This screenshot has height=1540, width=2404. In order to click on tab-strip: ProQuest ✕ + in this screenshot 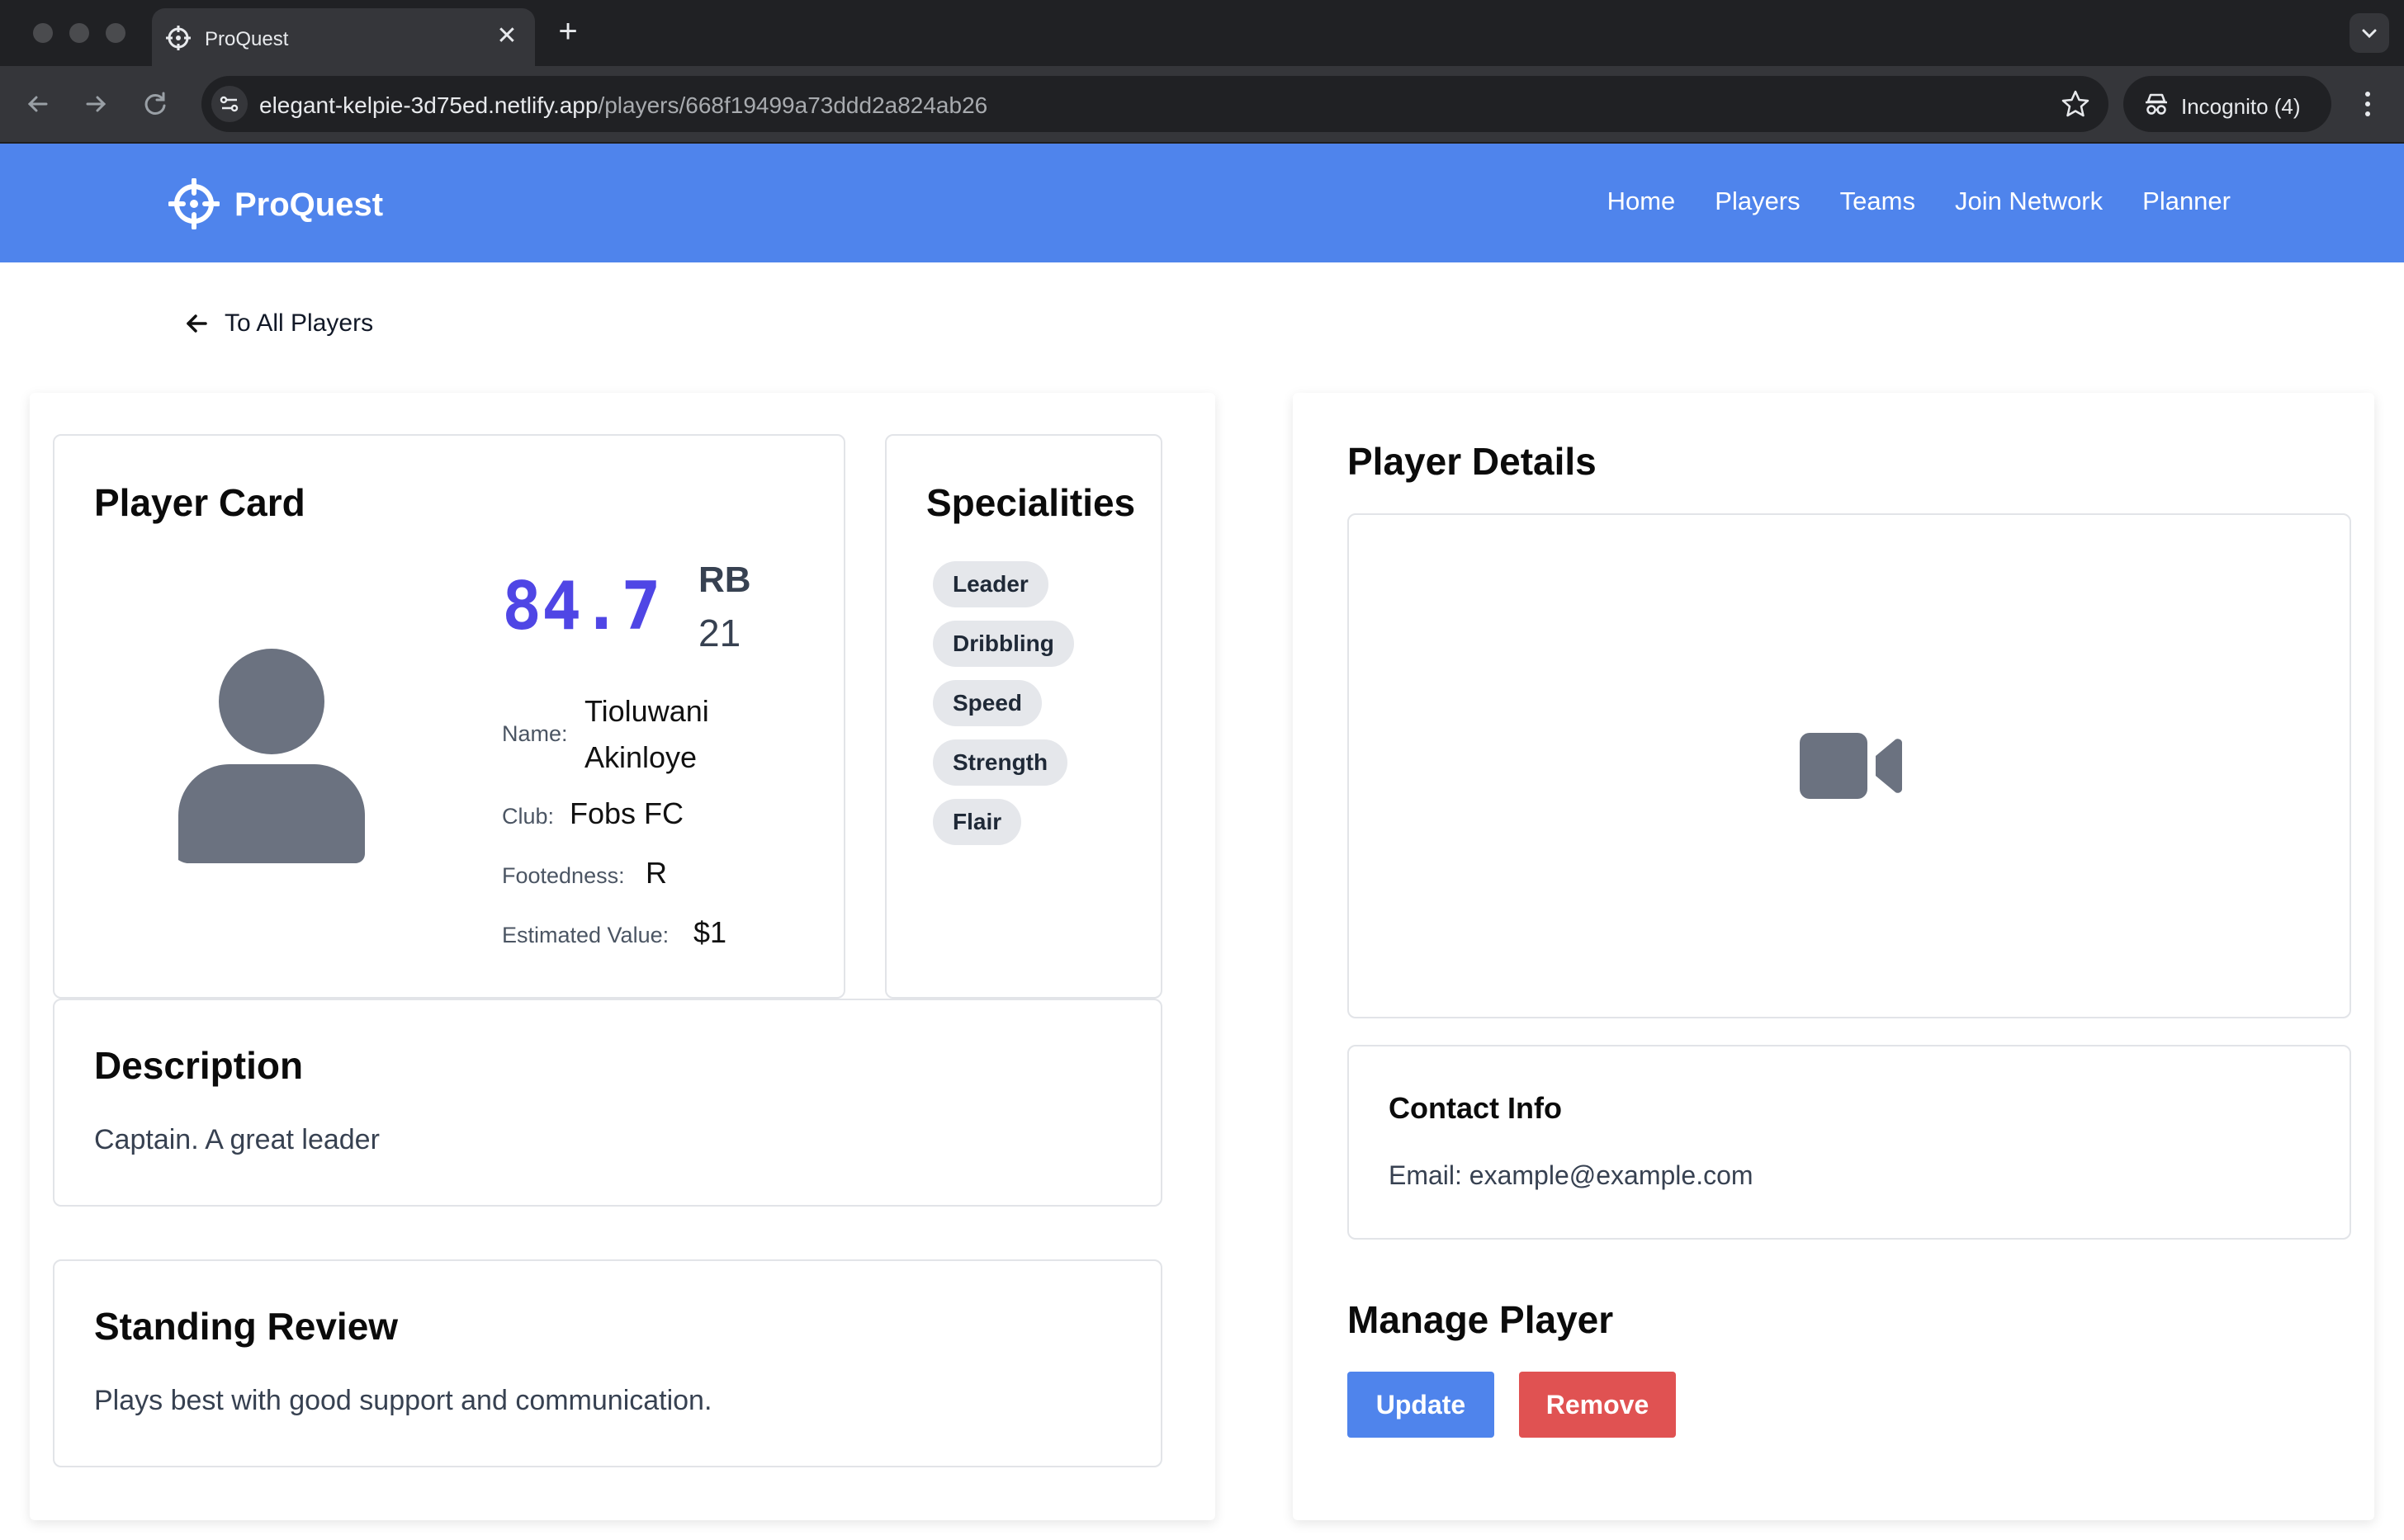, I will do `click(1202, 33)`.